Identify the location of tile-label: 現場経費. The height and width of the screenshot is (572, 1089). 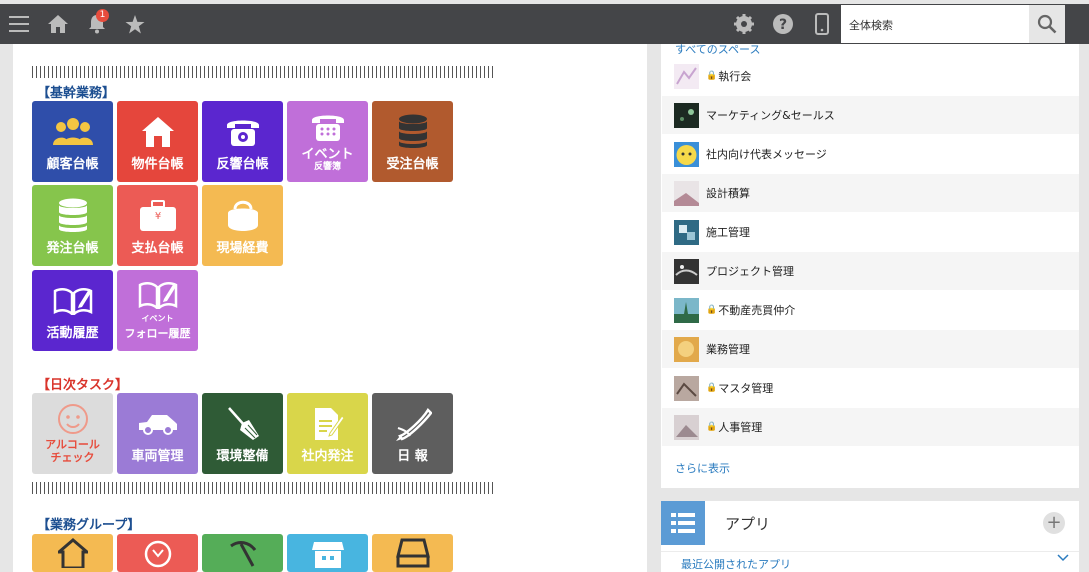
(242, 248).